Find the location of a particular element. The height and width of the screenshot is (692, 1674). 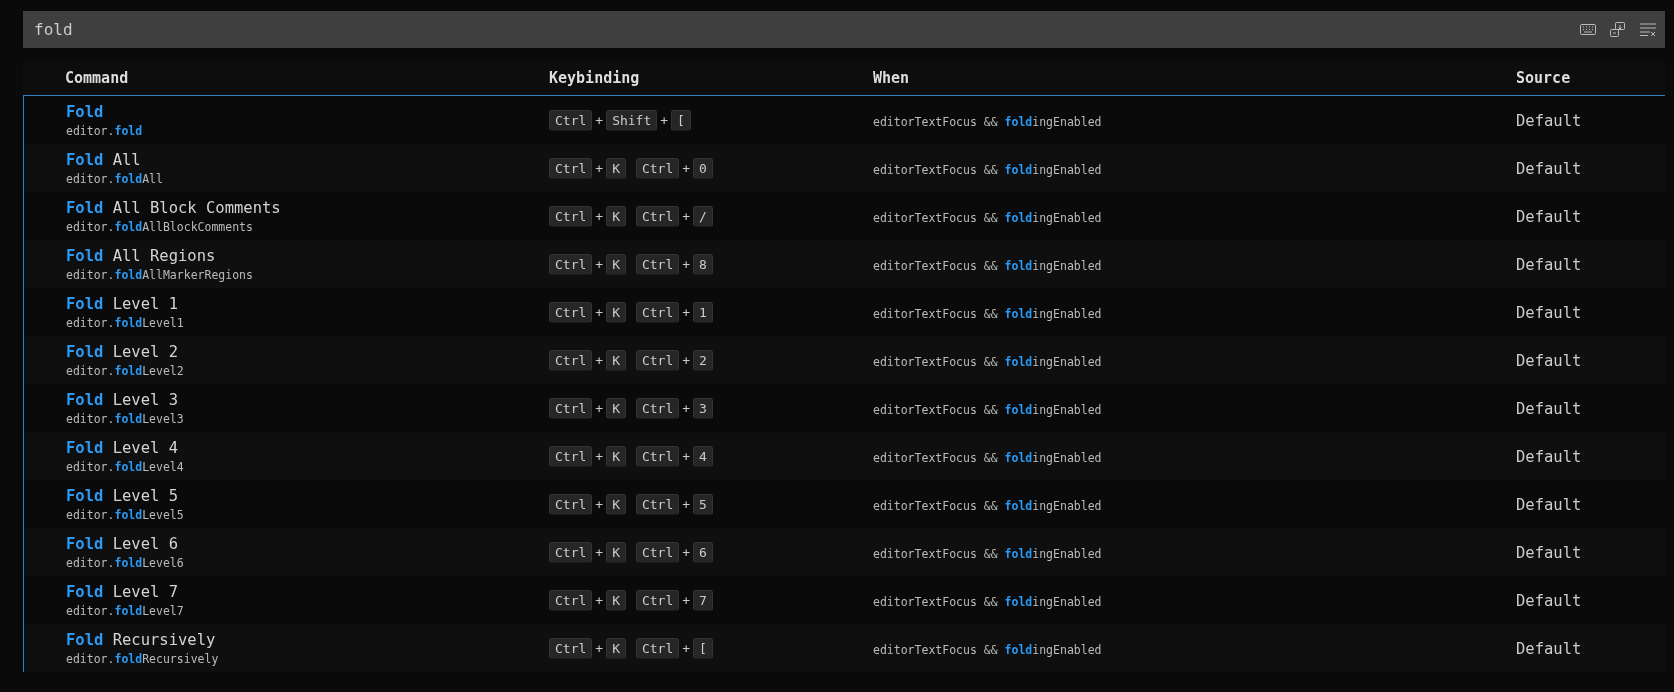

command-title: Fold Level 1 is located at coordinates (122, 303).